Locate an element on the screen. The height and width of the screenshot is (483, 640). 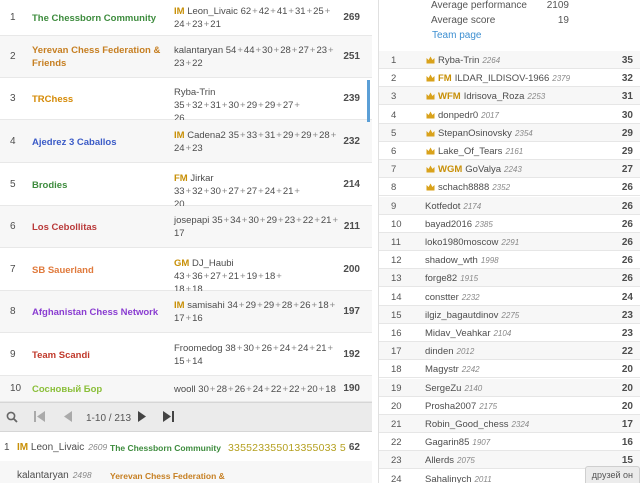
player-name-text: shadow_wth is located at coordinates (451, 260).